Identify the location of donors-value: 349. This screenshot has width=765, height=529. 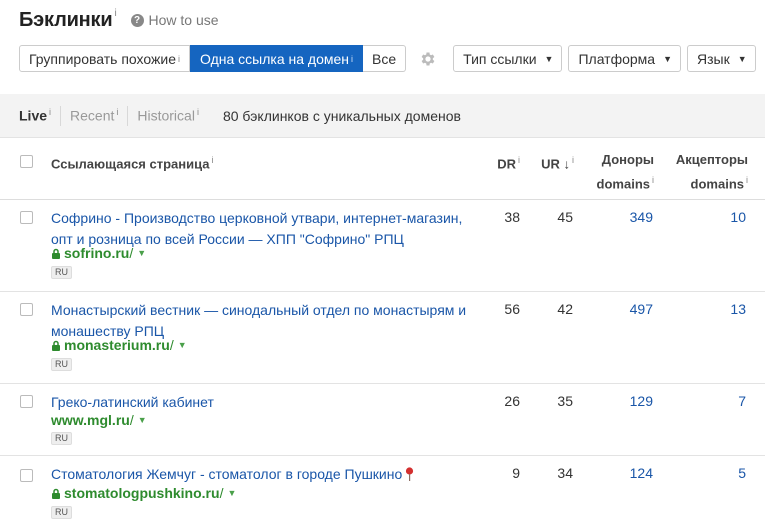
(633, 217).